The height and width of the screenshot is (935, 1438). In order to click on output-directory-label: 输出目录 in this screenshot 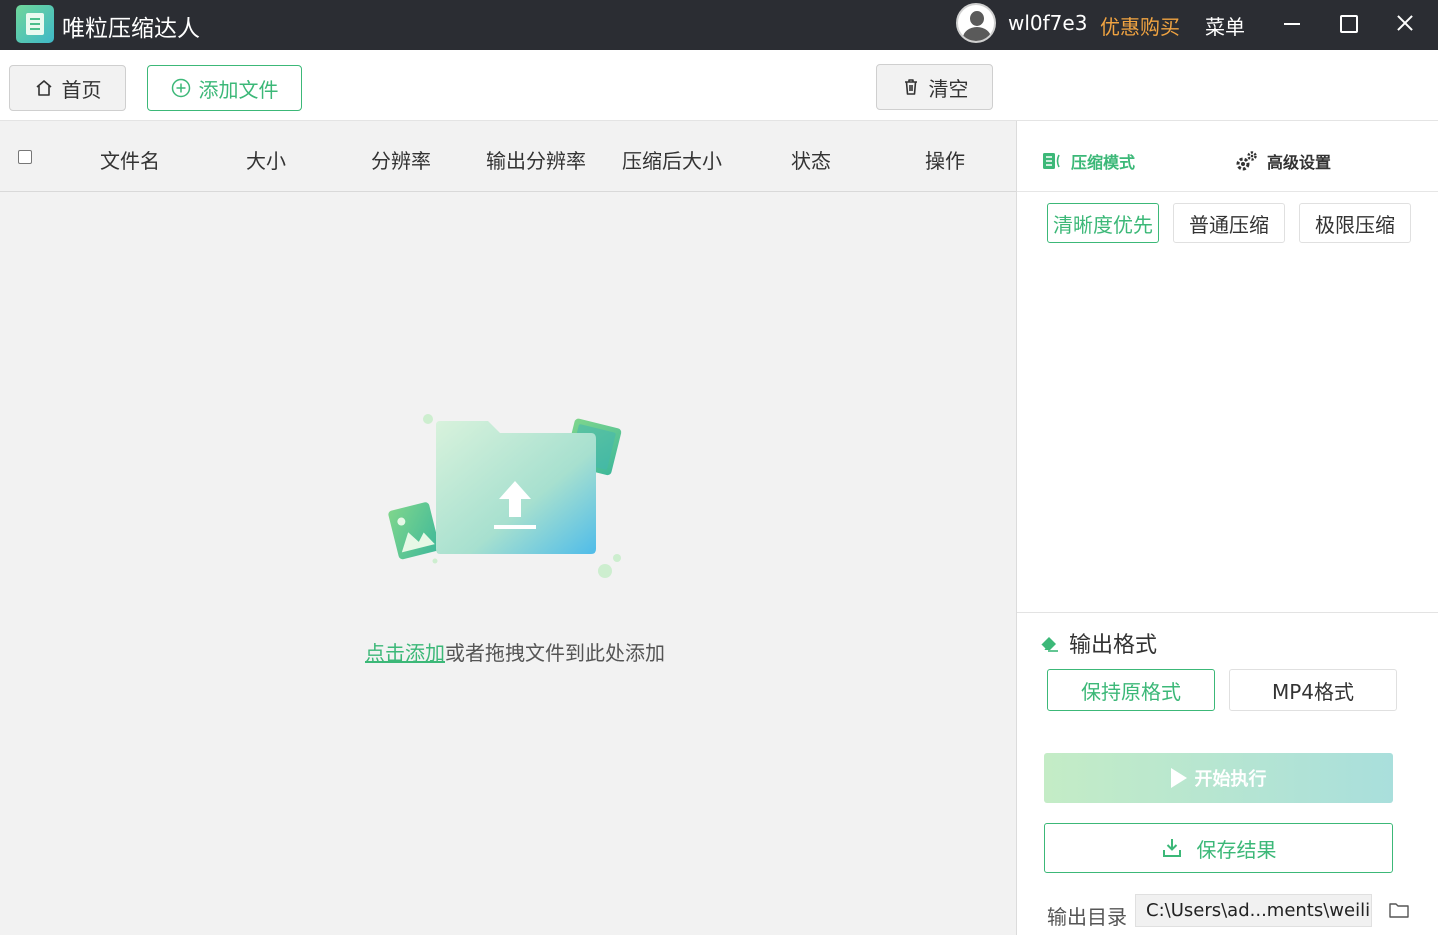, I will do `click(1087, 917)`.